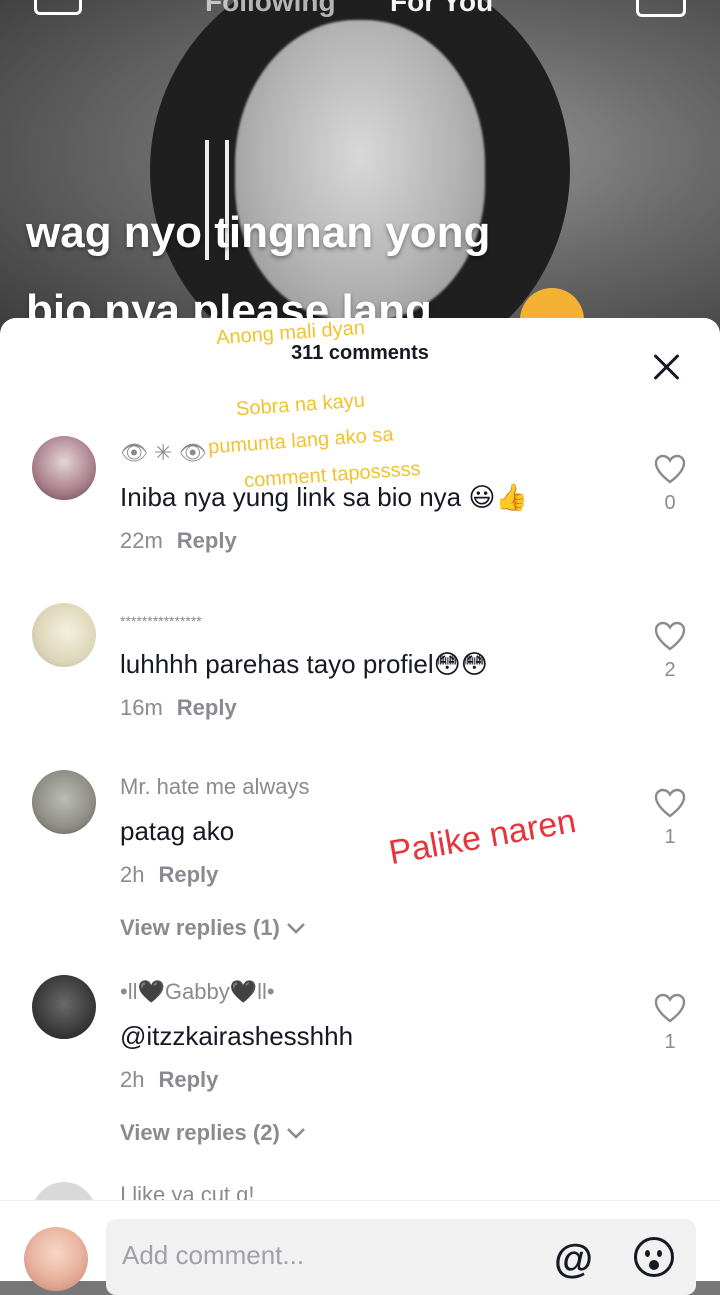 Image resolution: width=720 pixels, height=1295 pixels. Describe the element at coordinates (237, 1036) in the screenshot. I see `comment-text: @itzzkairashesshhh` at that location.